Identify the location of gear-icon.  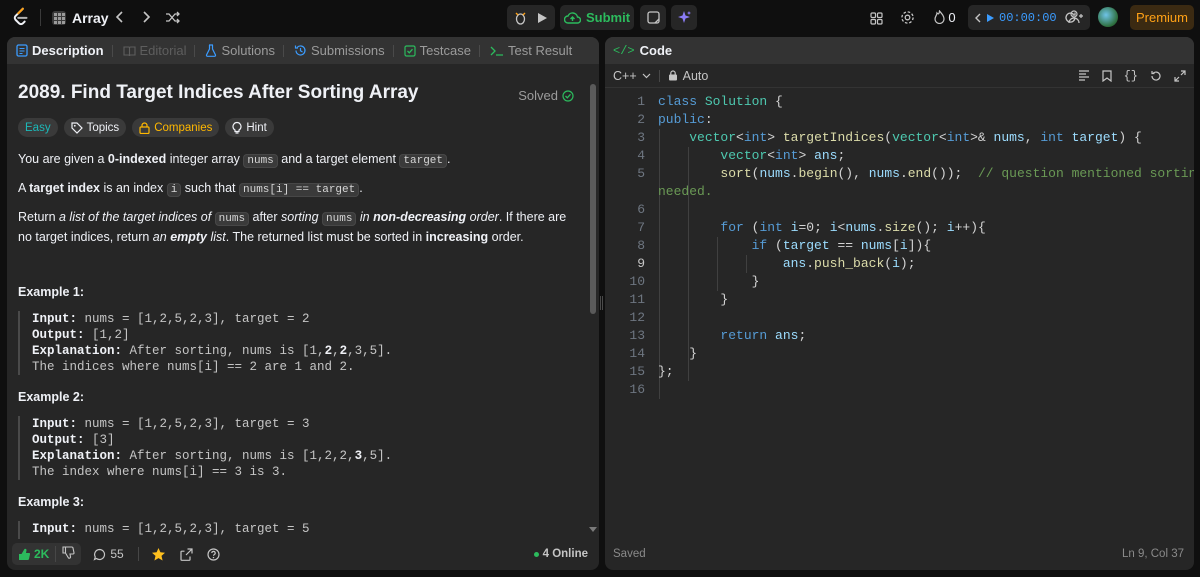
(907, 17).